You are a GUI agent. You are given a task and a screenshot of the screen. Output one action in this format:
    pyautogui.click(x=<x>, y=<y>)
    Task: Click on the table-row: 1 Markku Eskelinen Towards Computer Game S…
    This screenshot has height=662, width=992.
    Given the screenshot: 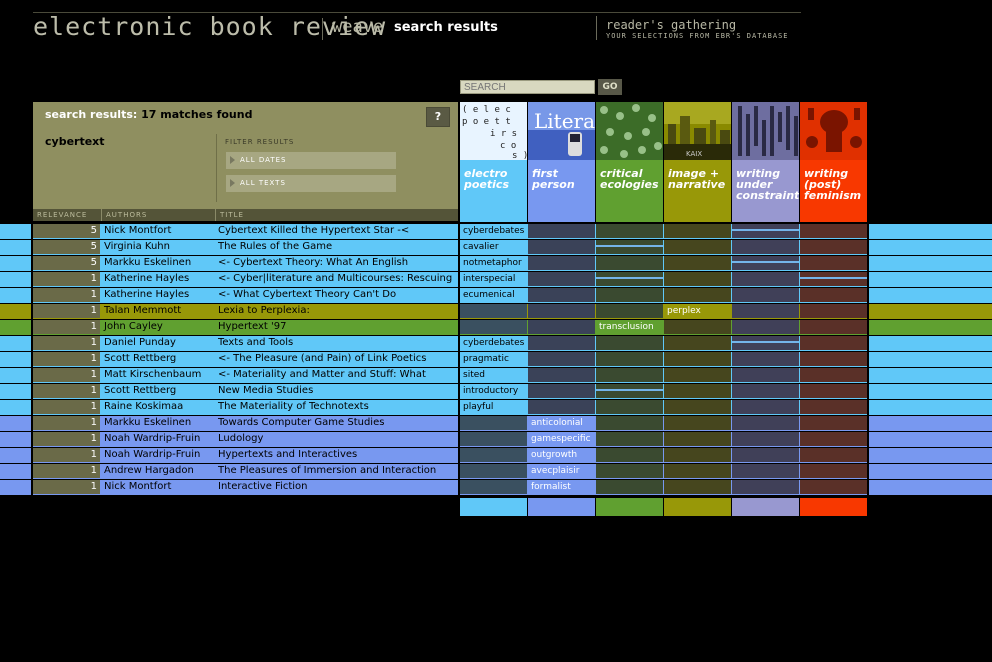 What is the action you would take?
    pyautogui.click(x=496, y=423)
    